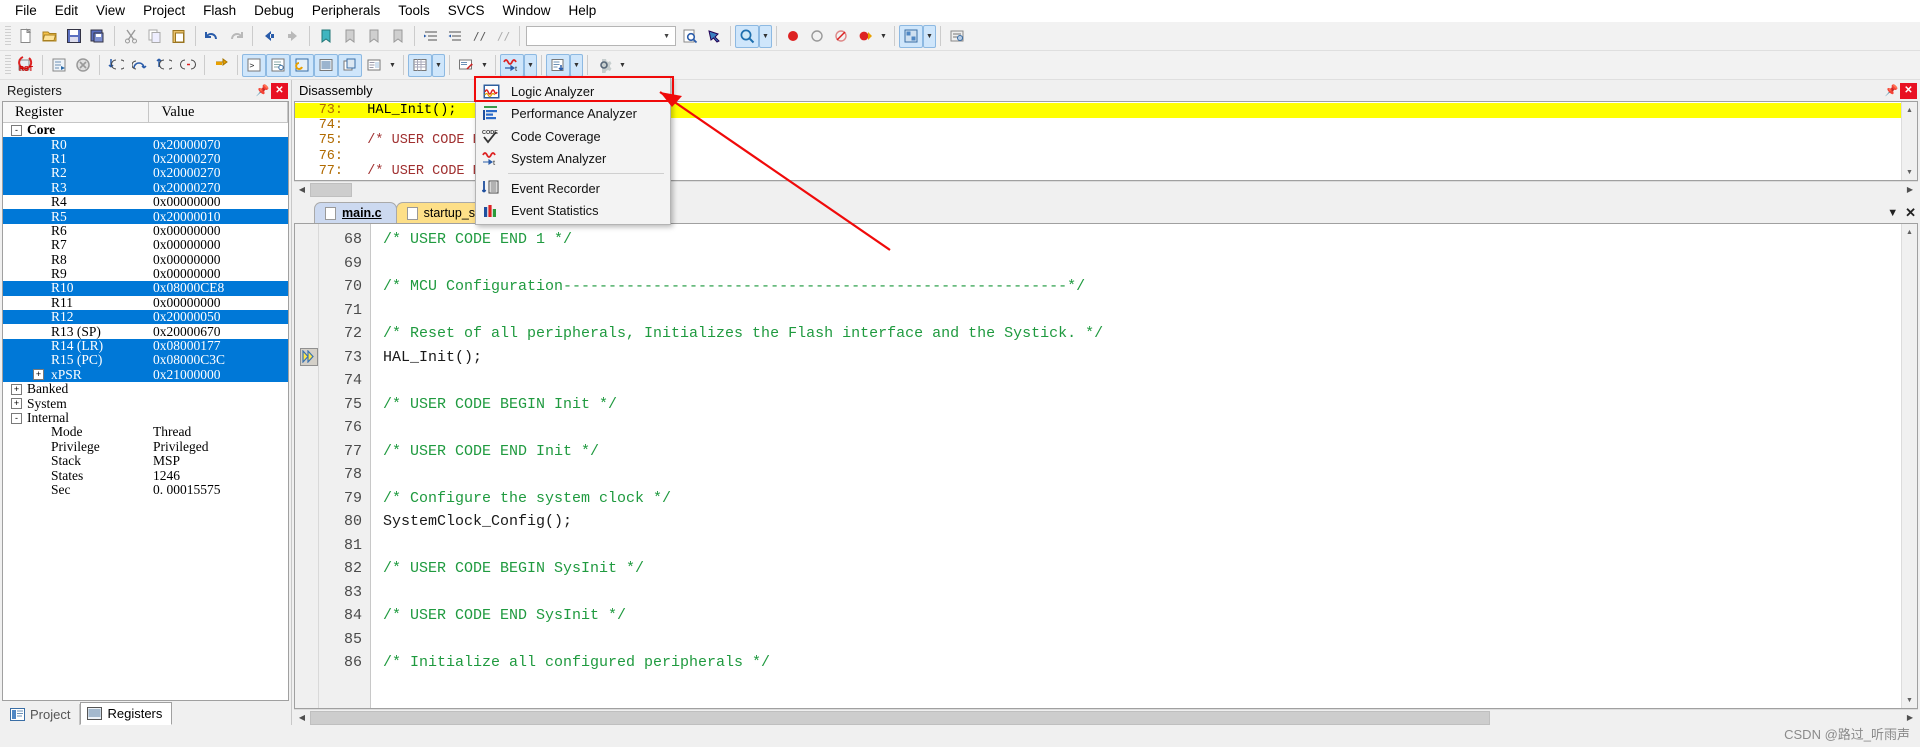 The height and width of the screenshot is (747, 1920). I want to click on menu-item-view: View, so click(110, 10).